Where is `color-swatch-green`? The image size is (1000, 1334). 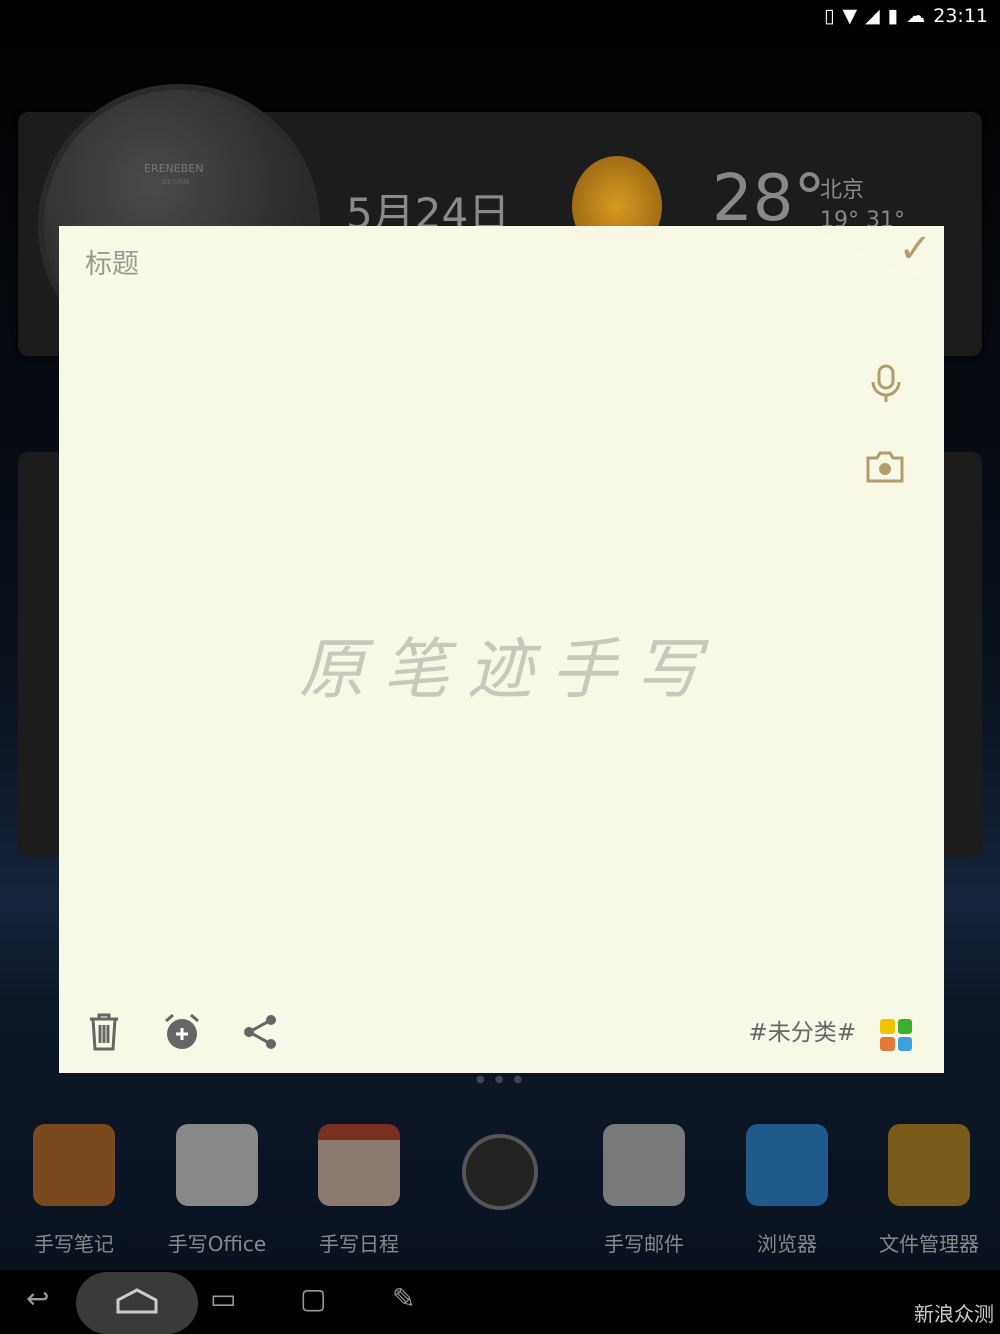 color-swatch-green is located at coordinates (904, 1026).